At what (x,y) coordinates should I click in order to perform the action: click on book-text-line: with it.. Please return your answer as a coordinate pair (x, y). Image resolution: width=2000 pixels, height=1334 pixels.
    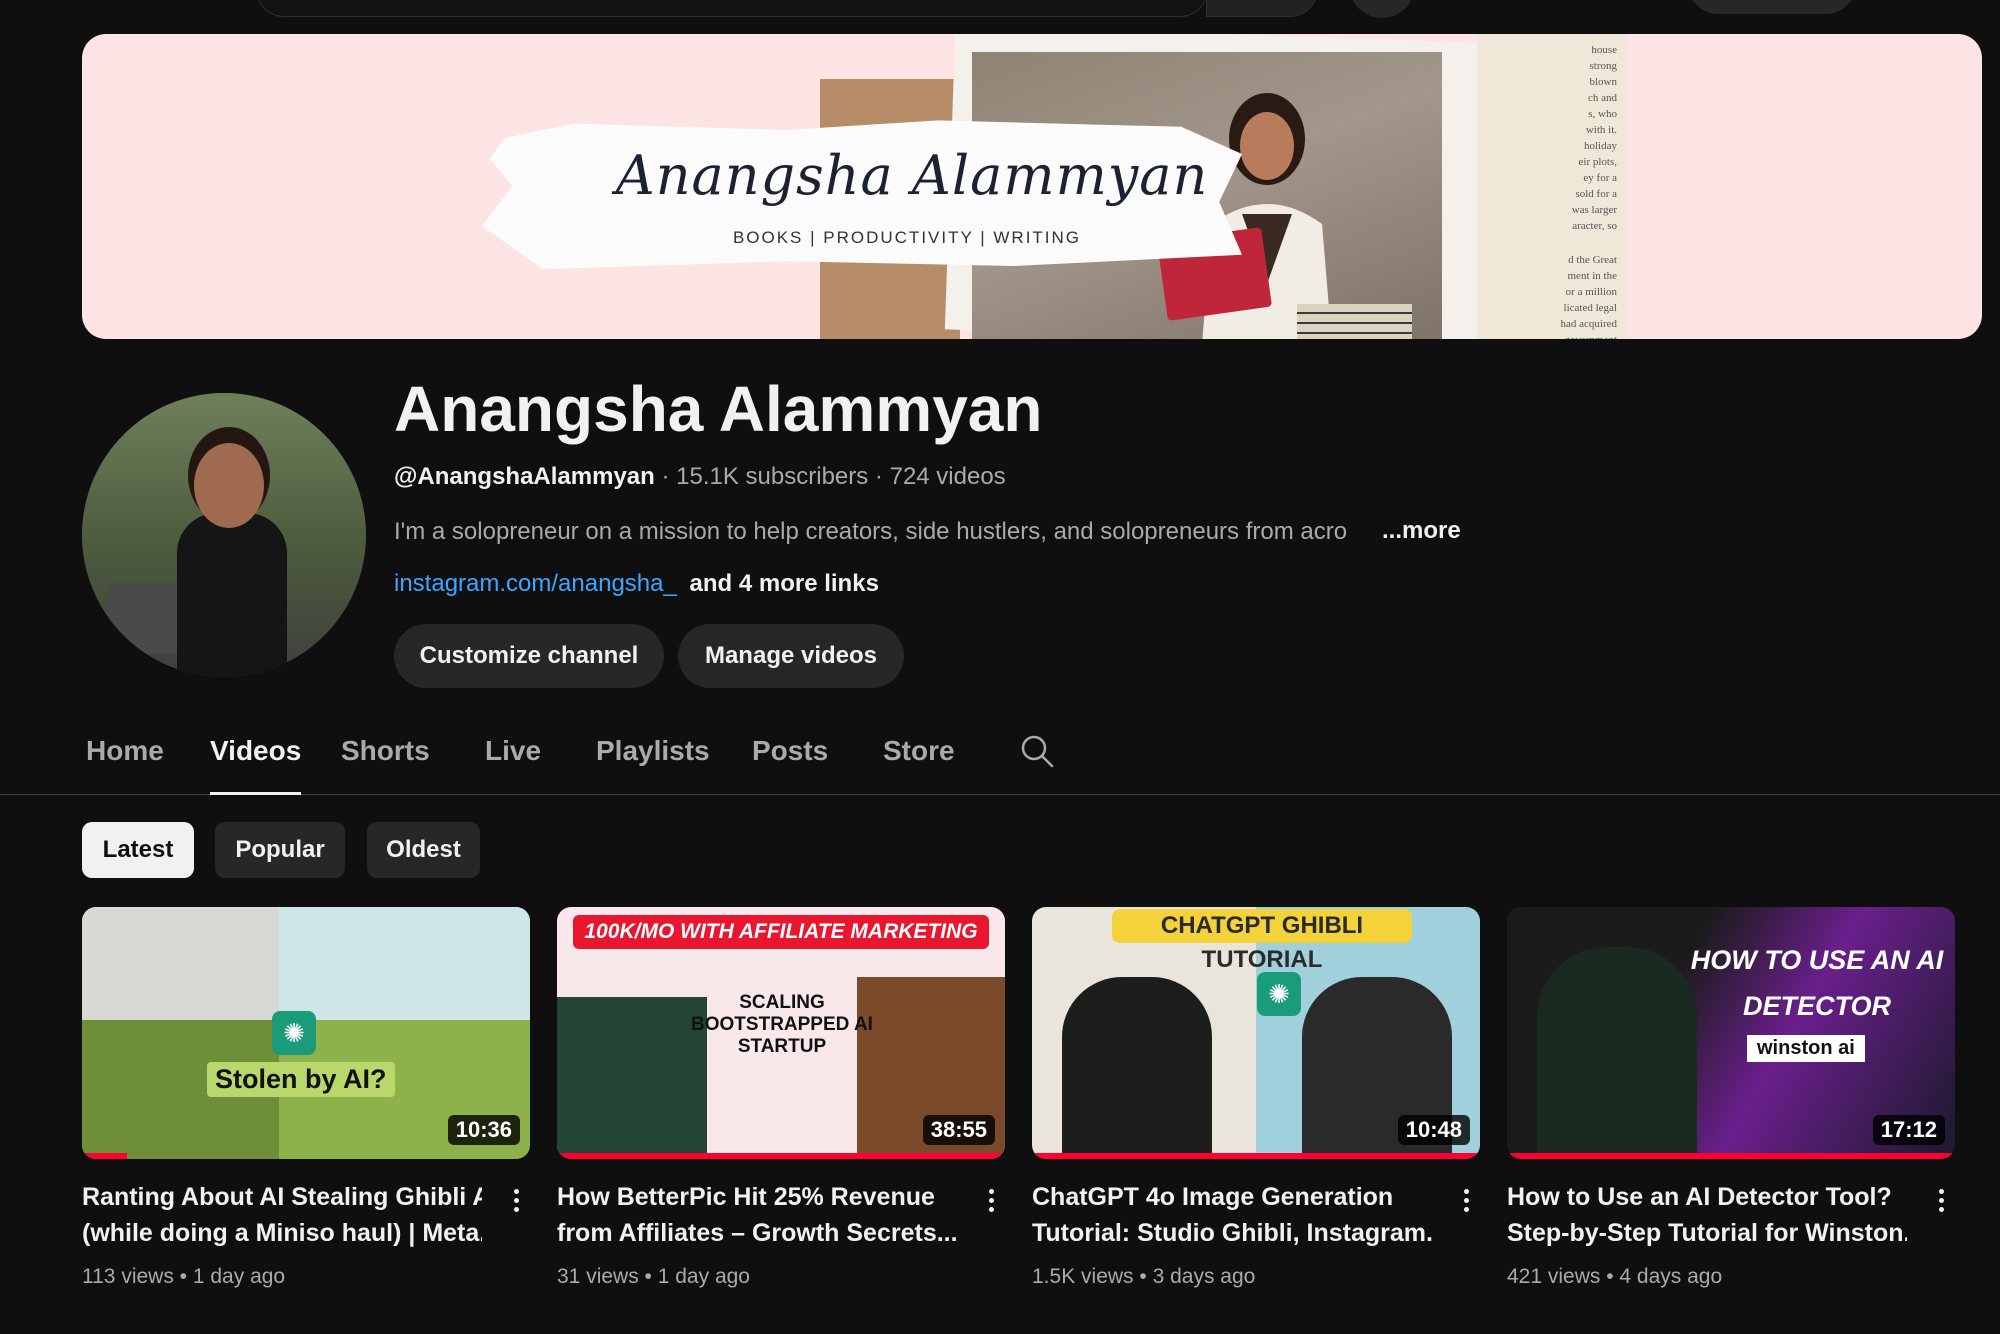
    Looking at the image, I should click on (1601, 130).